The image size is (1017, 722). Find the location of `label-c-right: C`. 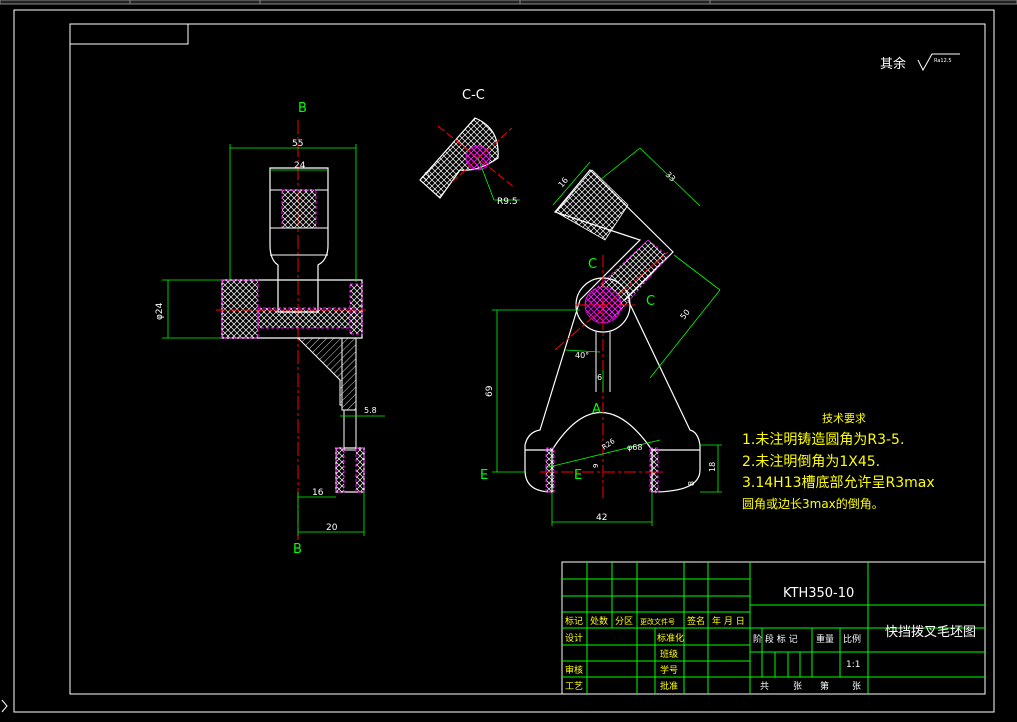

label-c-right: C is located at coordinates (650, 301).